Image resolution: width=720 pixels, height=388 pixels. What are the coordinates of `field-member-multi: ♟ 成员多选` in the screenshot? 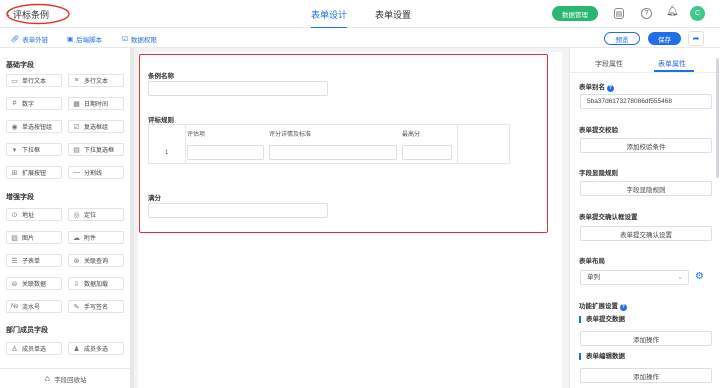 It's located at (96, 348).